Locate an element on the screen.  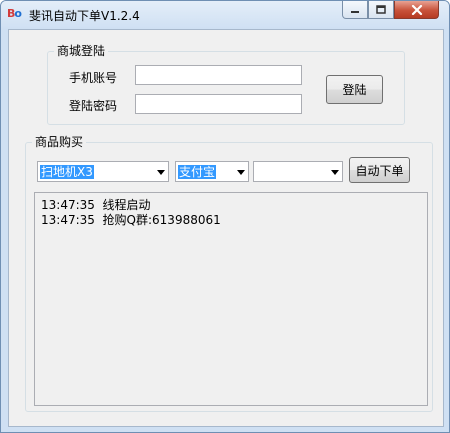
password-label: 登陆密码 is located at coordinates (93, 106).